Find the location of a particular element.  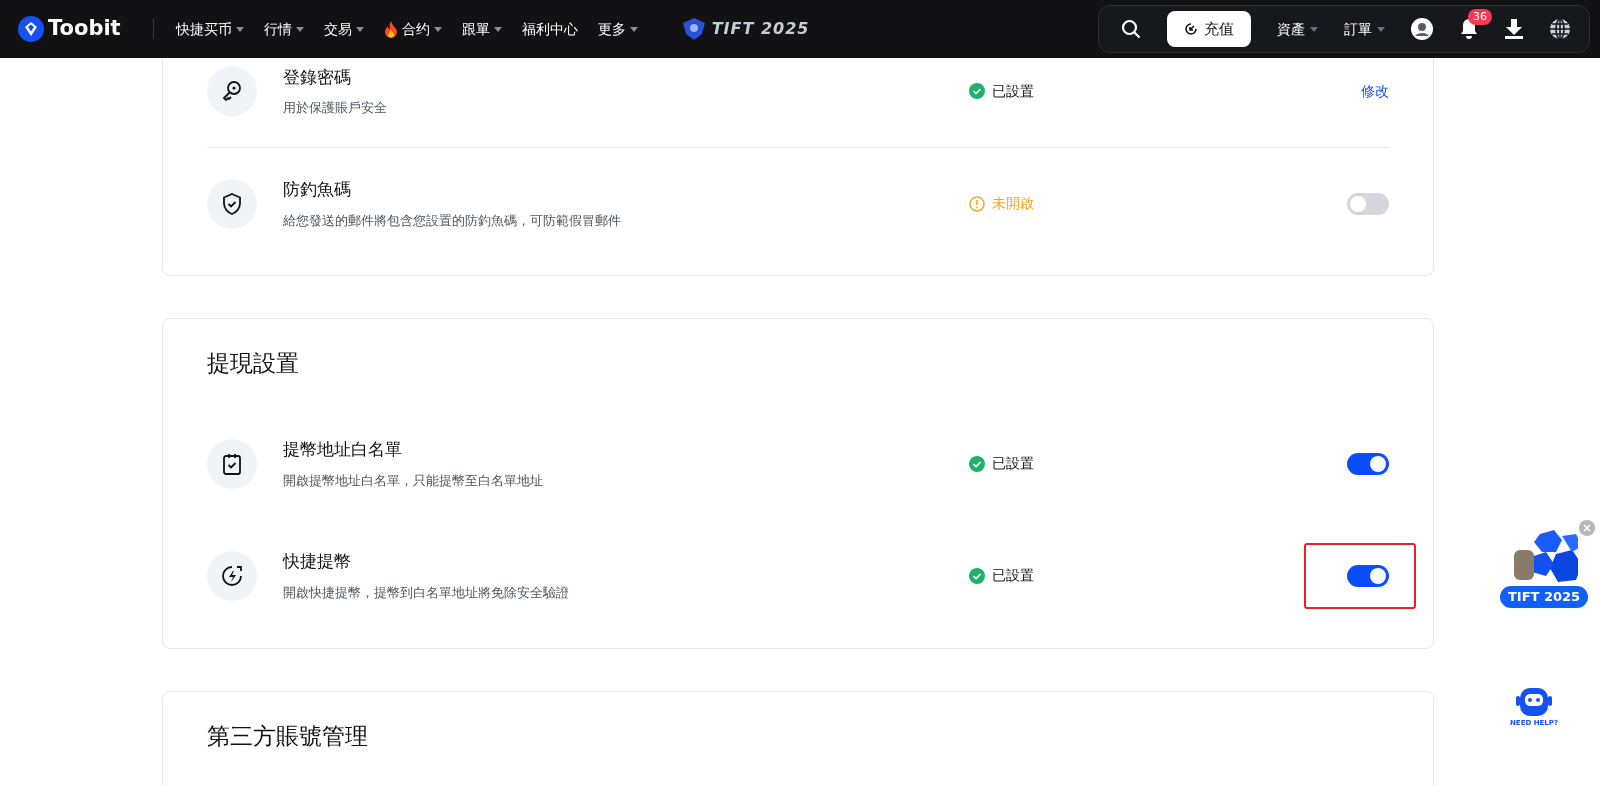

shield-check-icon is located at coordinates (232, 203).